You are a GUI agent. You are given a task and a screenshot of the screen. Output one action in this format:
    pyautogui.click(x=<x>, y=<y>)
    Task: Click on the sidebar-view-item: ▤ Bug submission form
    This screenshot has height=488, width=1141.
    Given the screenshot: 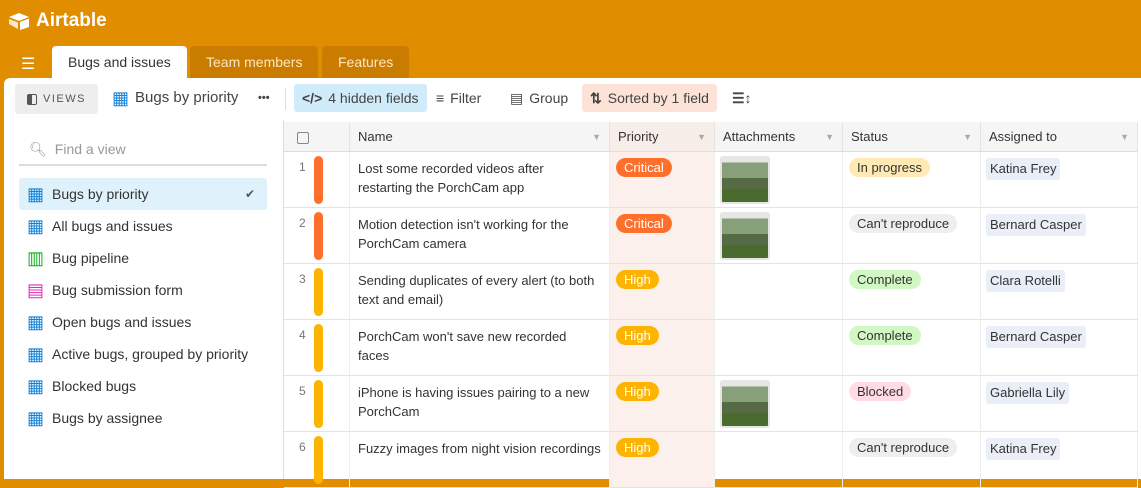 What is the action you would take?
    pyautogui.click(x=143, y=290)
    